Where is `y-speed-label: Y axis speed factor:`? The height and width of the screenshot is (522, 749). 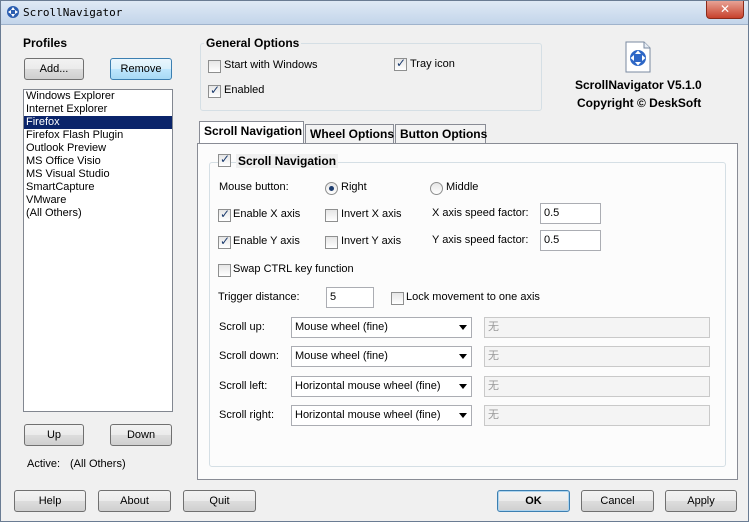
y-speed-label: Y axis speed factor: is located at coordinates (480, 240).